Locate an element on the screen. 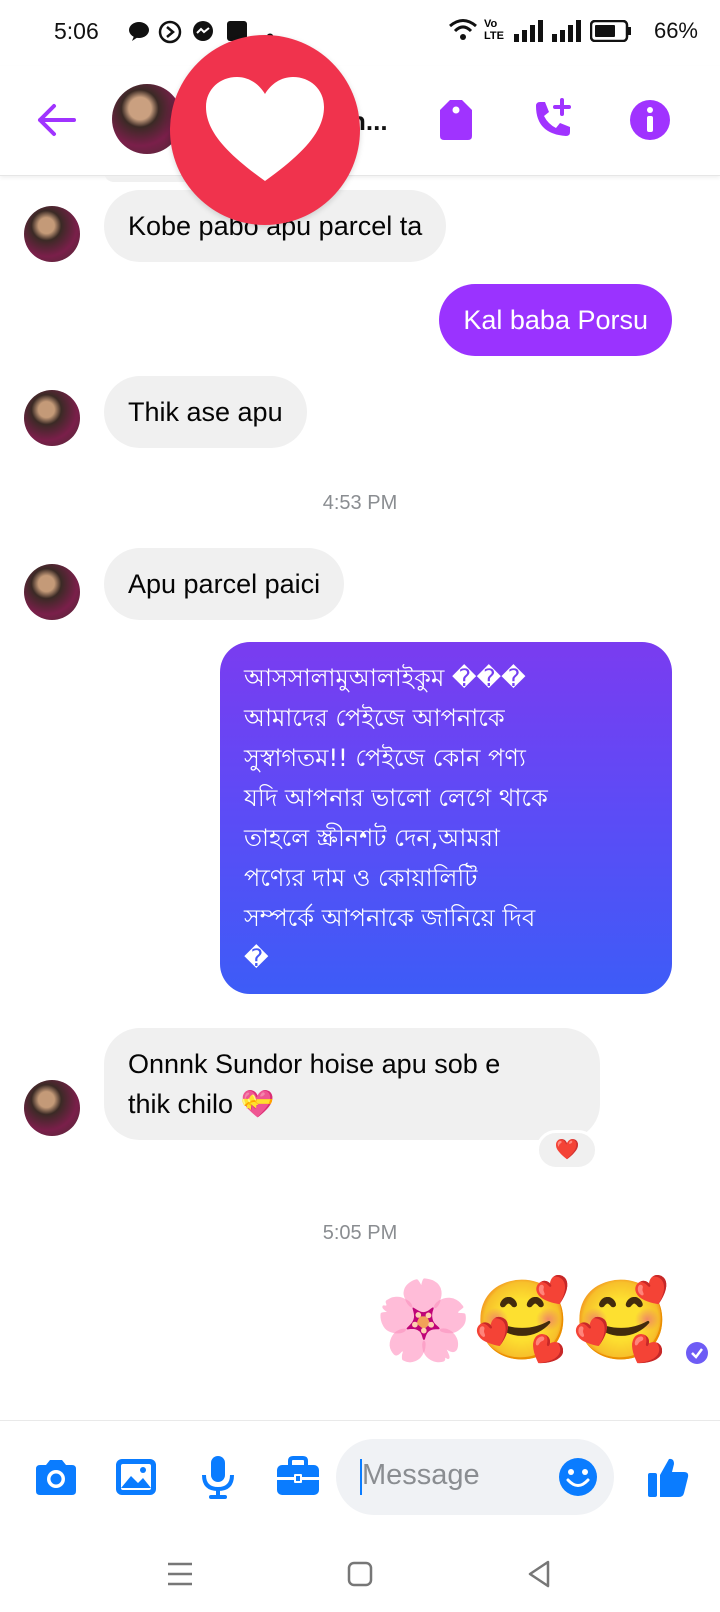 The width and height of the screenshot is (720, 1612). incoming-message: Apu parcel paici is located at coordinates (224, 584).